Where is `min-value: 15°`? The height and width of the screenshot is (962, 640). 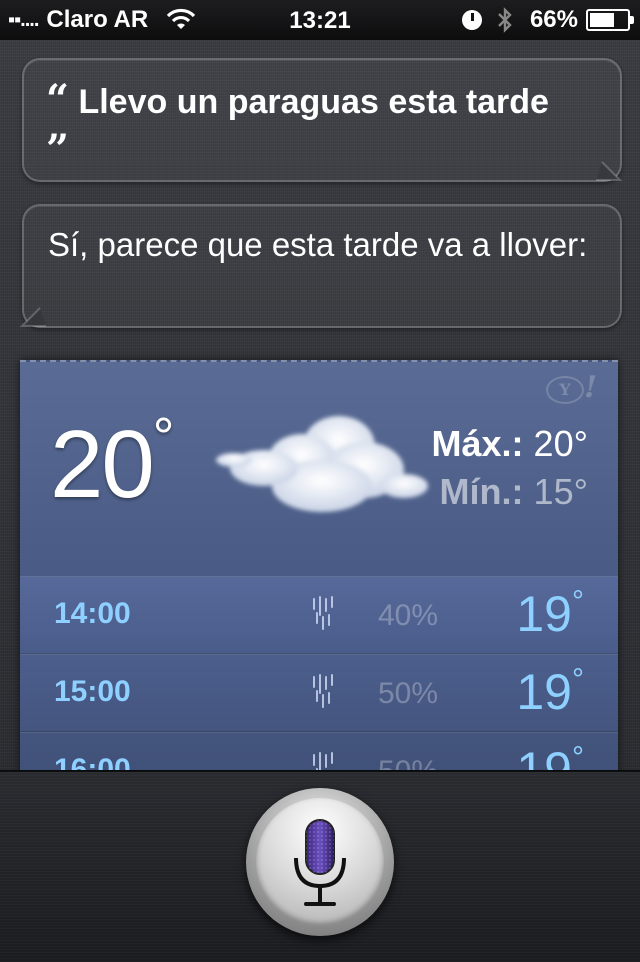
min-value: 15° is located at coordinates (560, 491).